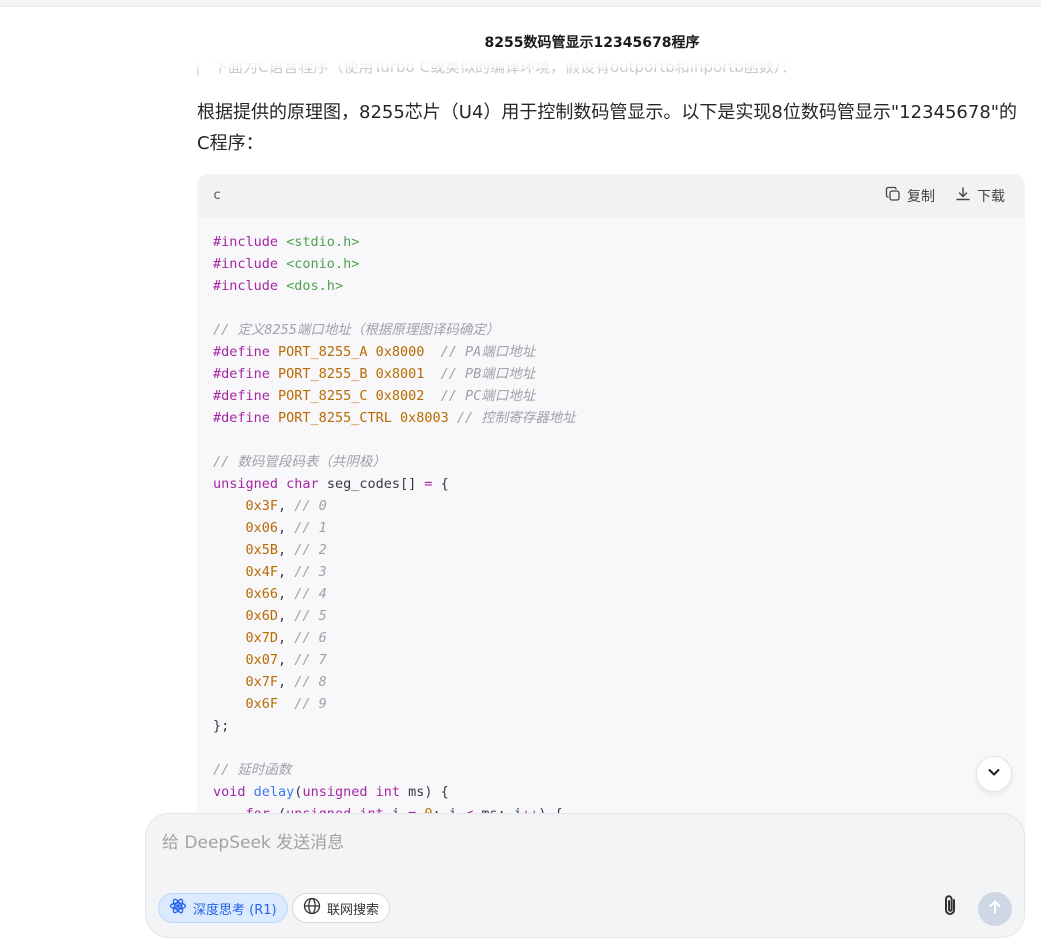  What do you see at coordinates (585, 875) in the screenshot?
I see `message-composer: 深度思考 (R1) 联网搜索` at bounding box center [585, 875].